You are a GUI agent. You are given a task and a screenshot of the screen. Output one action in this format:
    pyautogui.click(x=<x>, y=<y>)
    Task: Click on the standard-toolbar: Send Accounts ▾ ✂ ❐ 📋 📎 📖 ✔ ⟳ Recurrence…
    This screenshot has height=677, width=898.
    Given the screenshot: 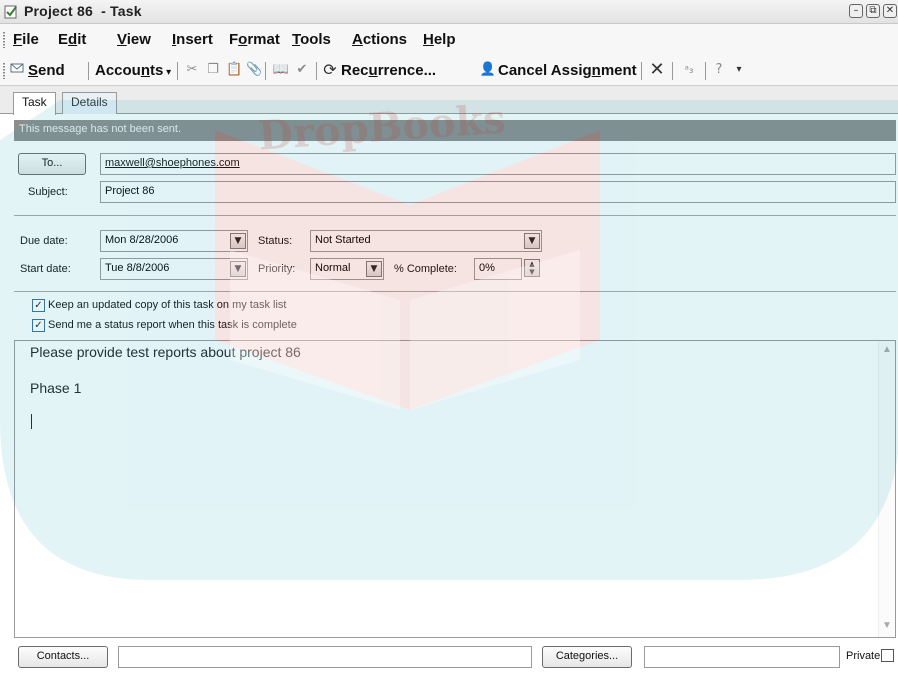 What is the action you would take?
    pyautogui.click(x=449, y=70)
    